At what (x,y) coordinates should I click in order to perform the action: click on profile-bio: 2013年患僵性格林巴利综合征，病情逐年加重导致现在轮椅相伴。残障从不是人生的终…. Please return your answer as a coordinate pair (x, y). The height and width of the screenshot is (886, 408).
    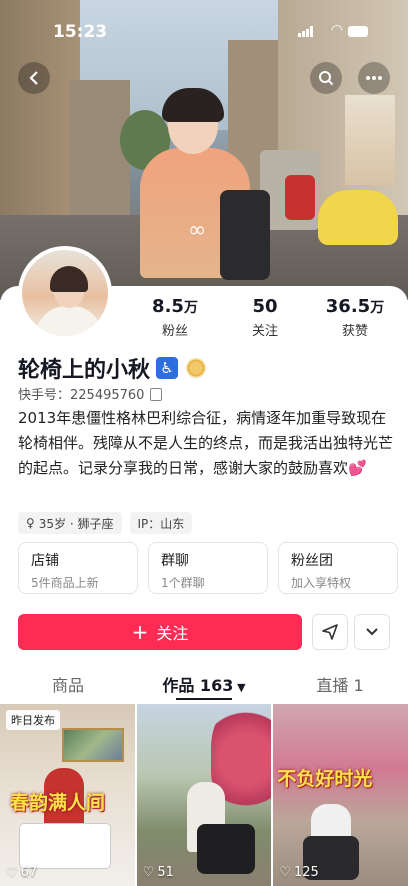
    Looking at the image, I should click on (208, 443).